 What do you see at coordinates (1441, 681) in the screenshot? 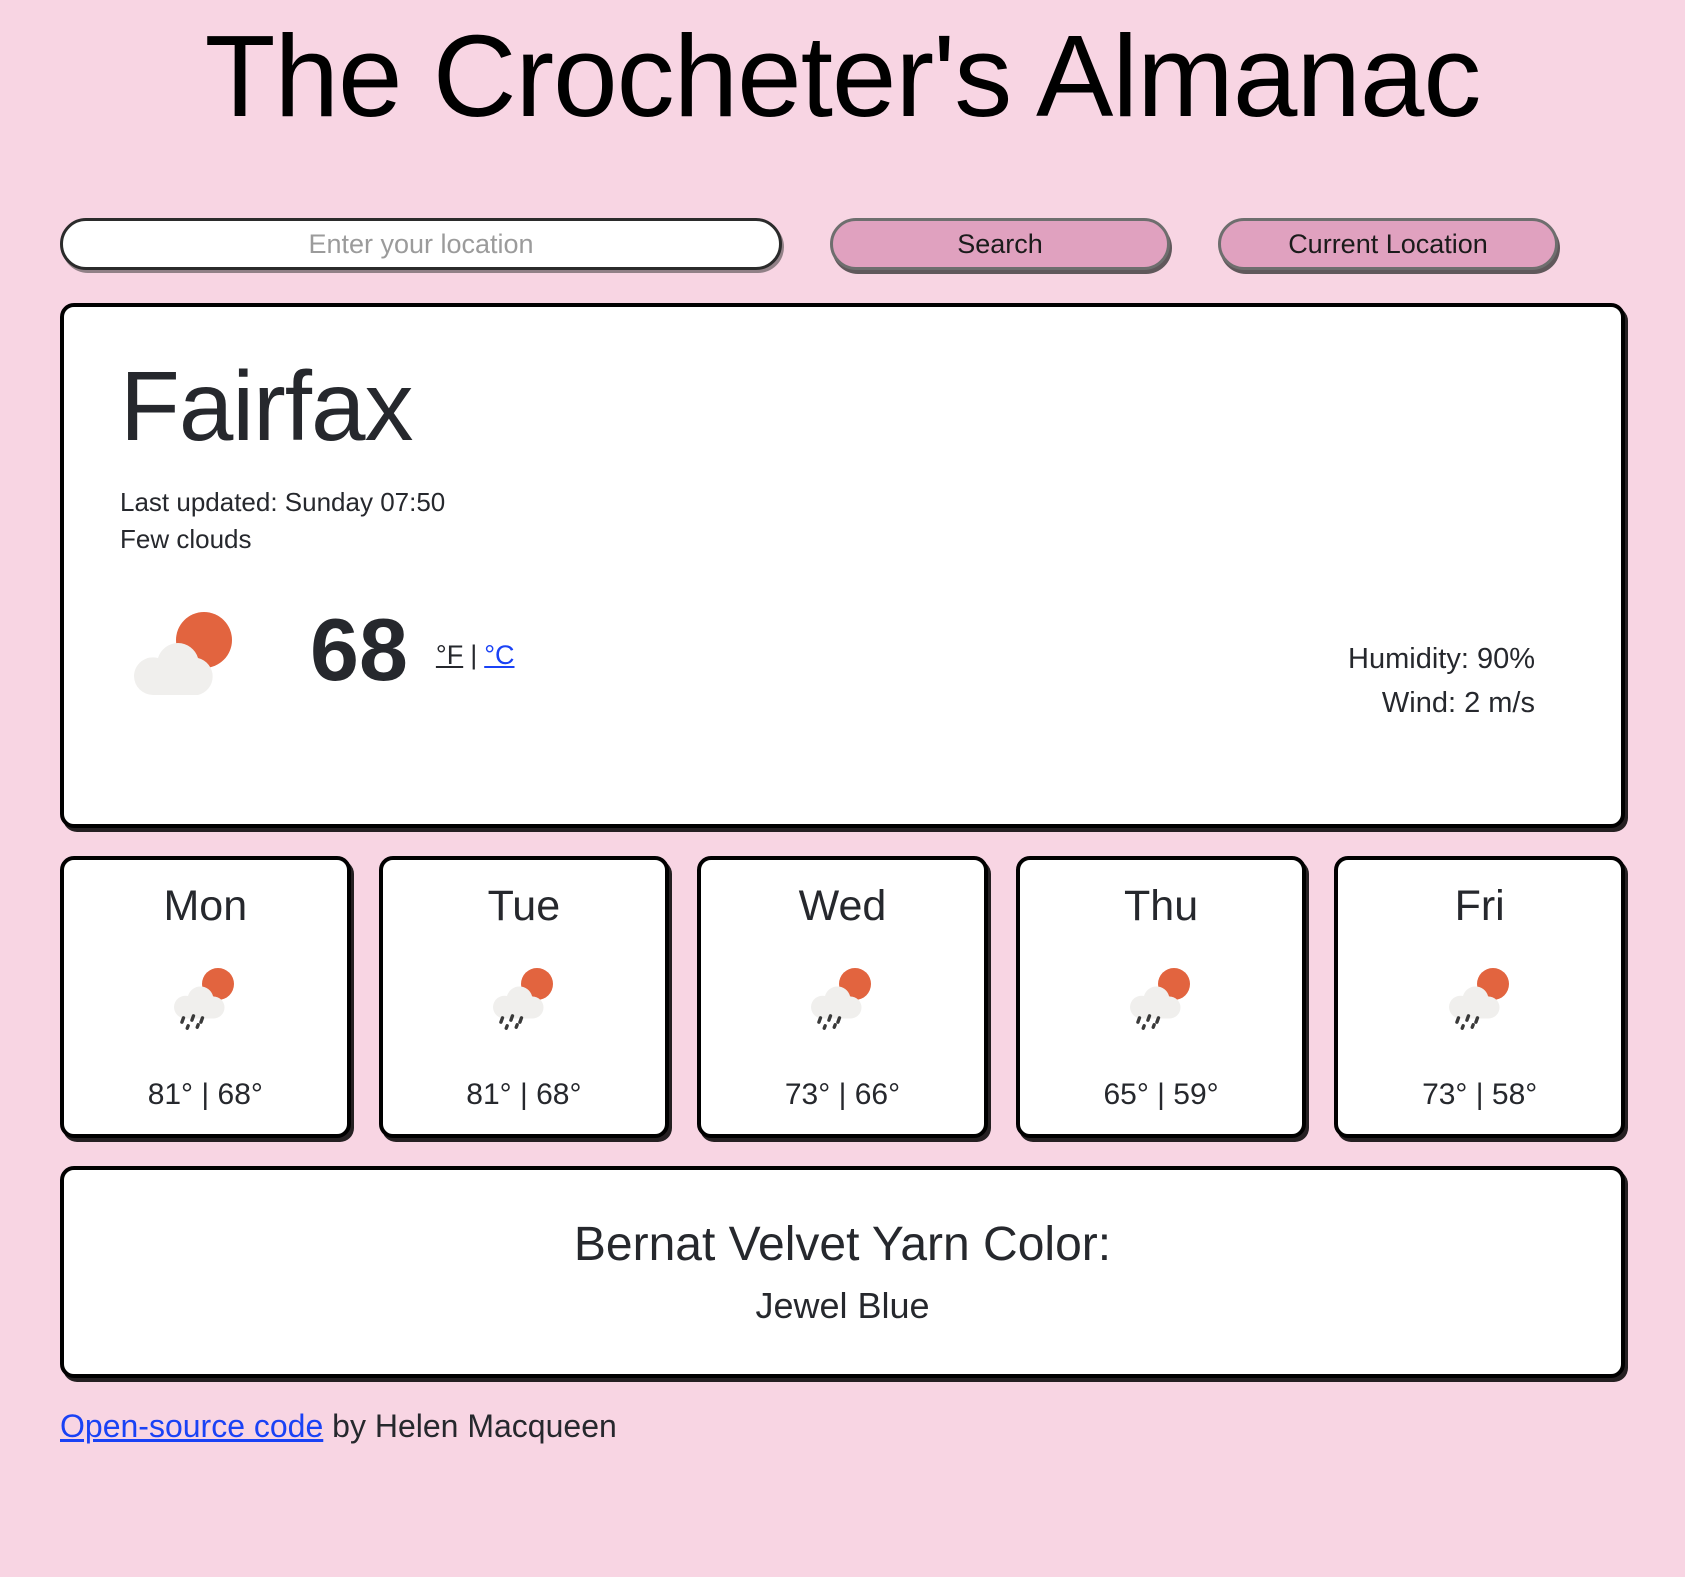
I see `current-extras: Humidity: 90% Wind: 2 m/s` at bounding box center [1441, 681].